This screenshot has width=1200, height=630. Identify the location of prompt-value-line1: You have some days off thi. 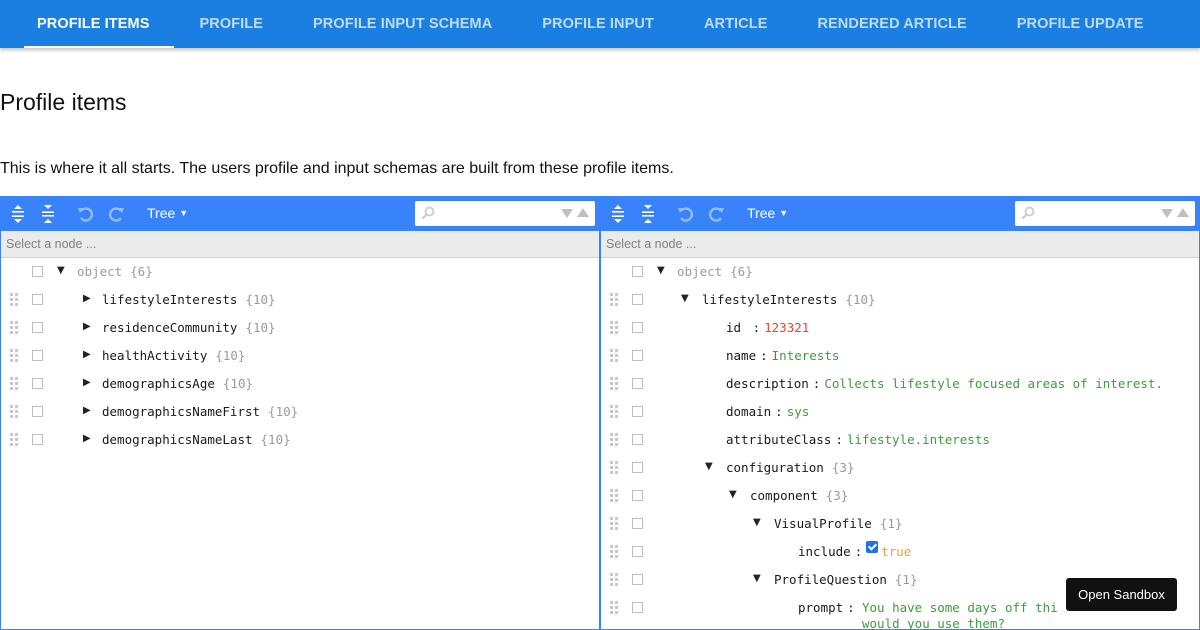
(960, 607).